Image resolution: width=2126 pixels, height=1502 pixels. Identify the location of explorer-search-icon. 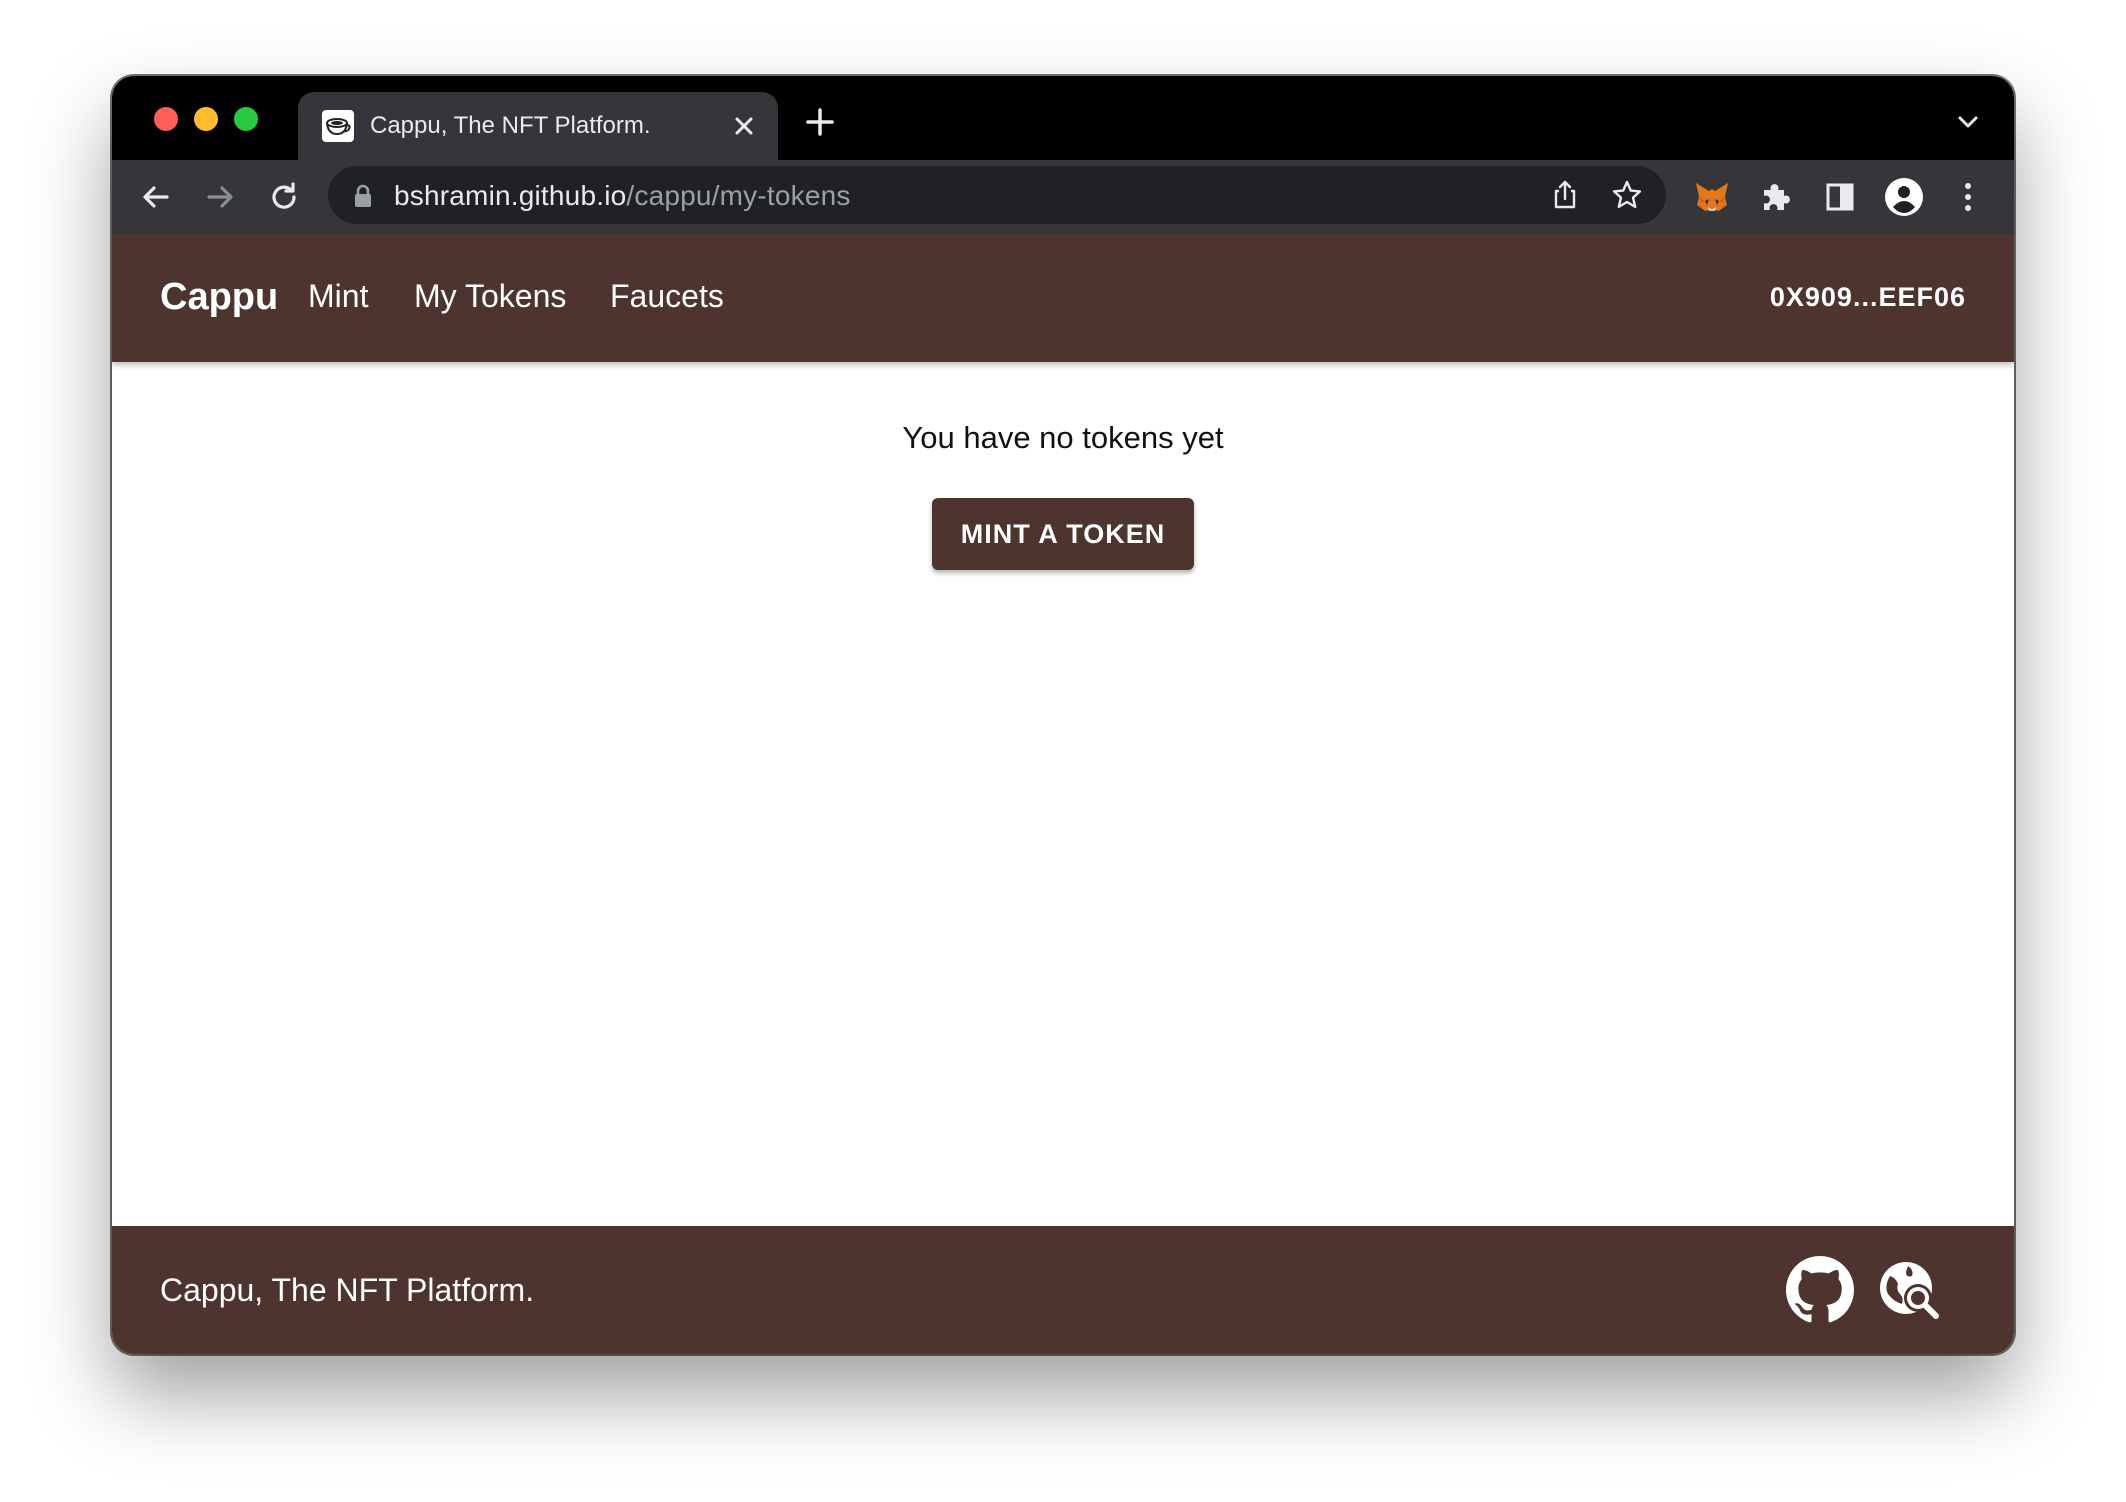
(1910, 1290).